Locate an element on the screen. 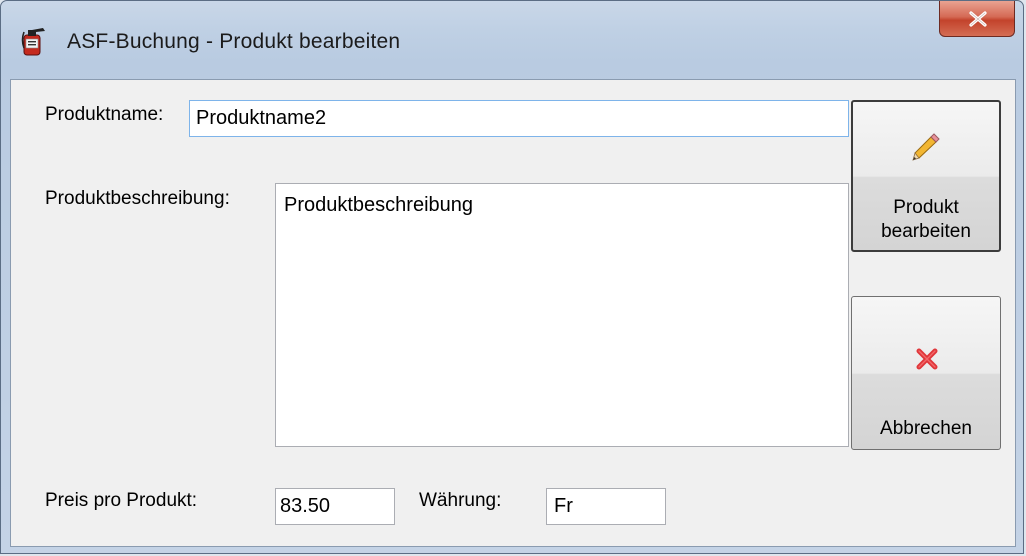 The width and height of the screenshot is (1026, 556). product-name-label: Produktname: is located at coordinates (104, 114).